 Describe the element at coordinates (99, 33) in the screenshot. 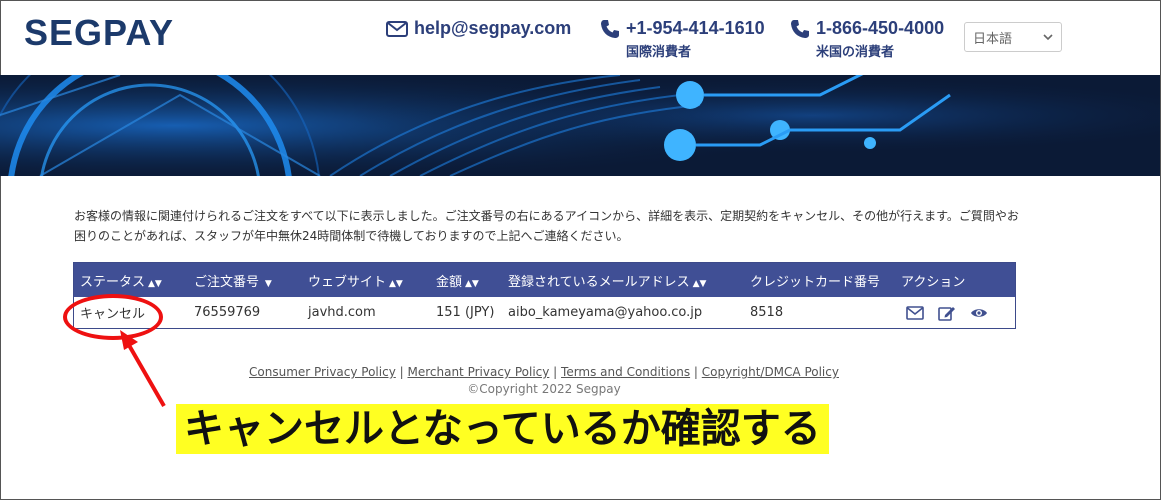

I see `segpay-logo: SEGPAY` at that location.